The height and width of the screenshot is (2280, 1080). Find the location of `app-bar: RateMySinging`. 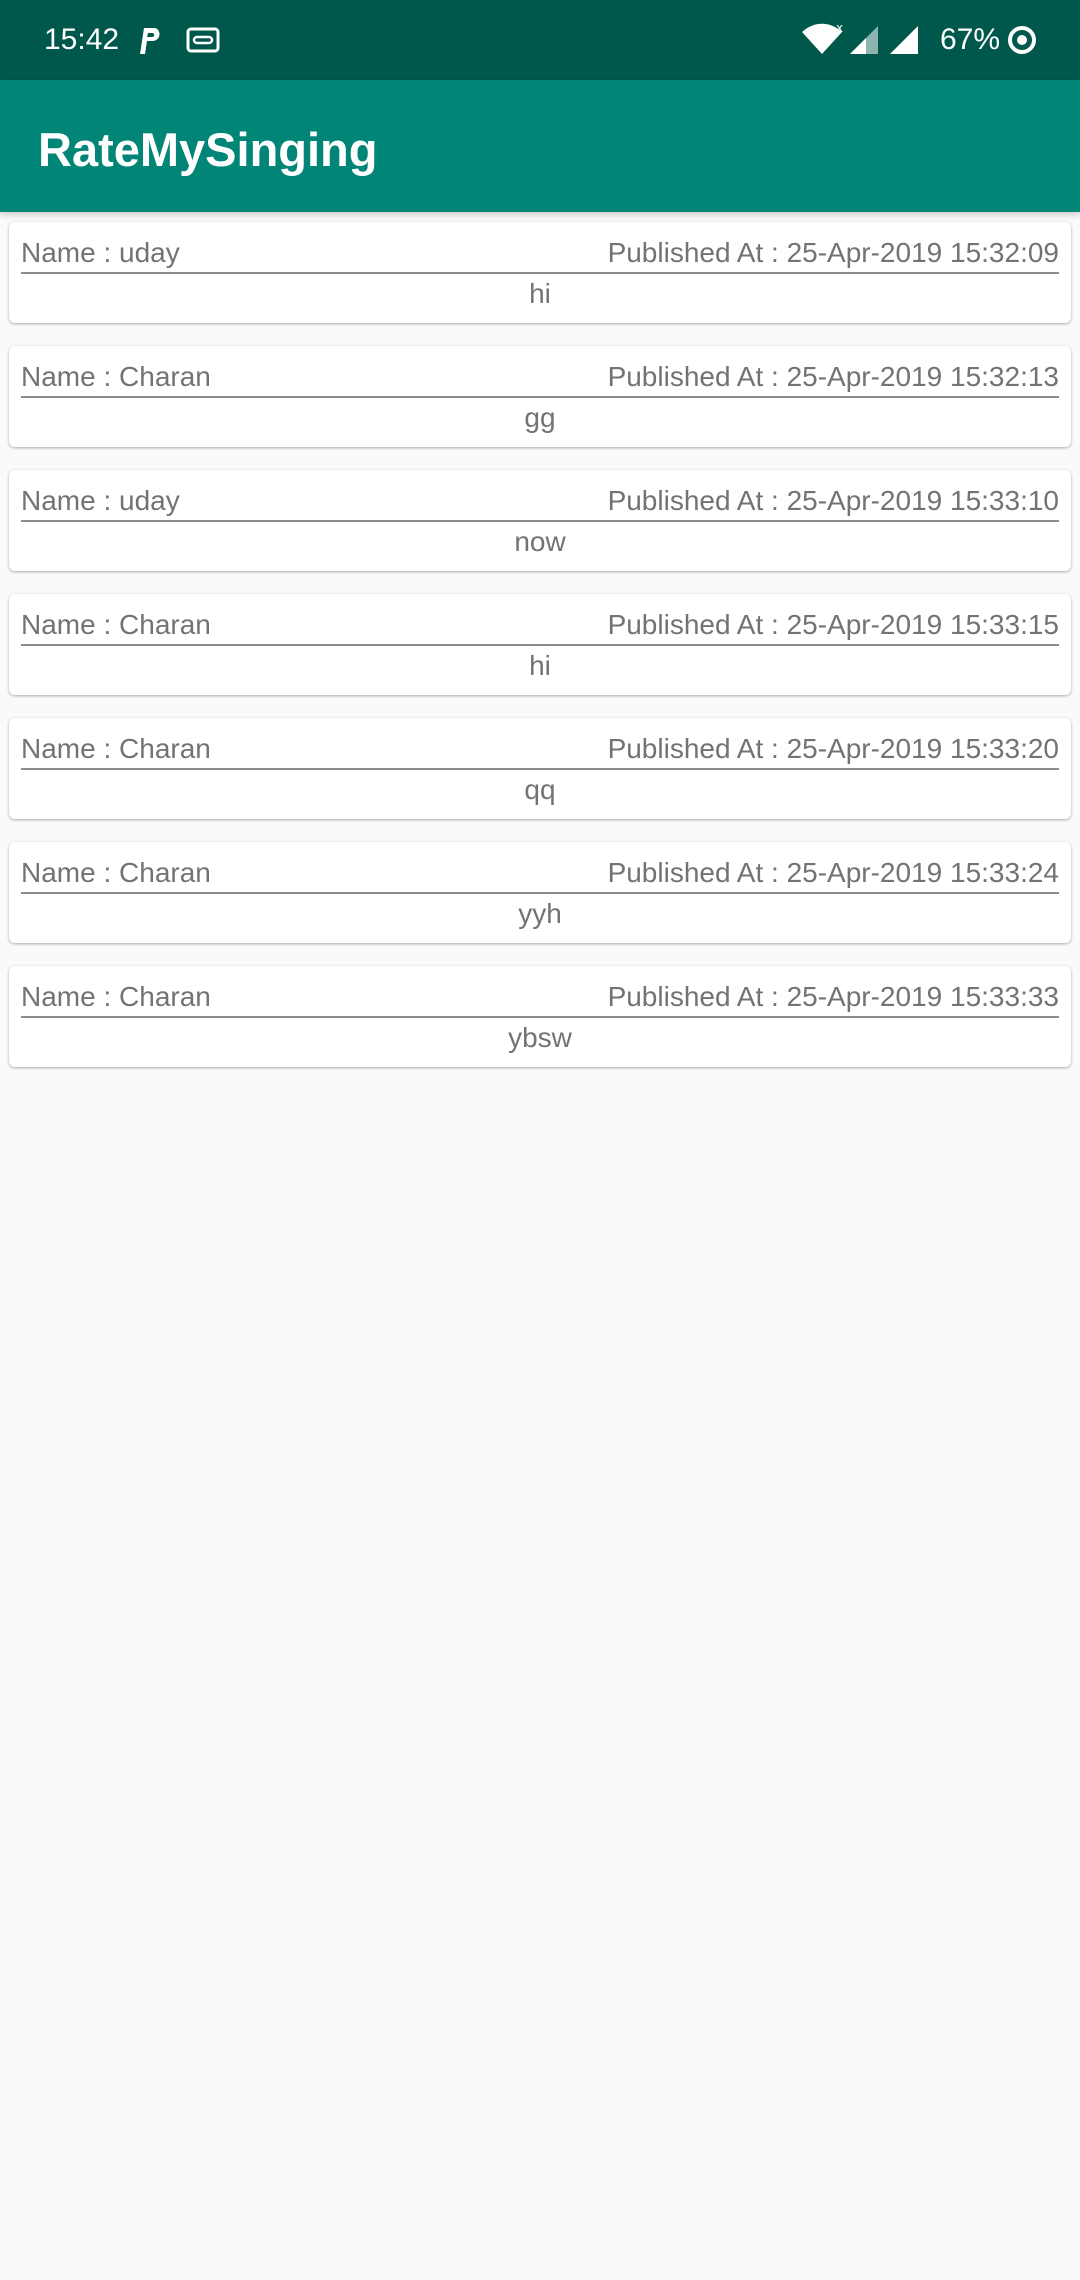

app-bar: RateMySinging is located at coordinates (540, 146).